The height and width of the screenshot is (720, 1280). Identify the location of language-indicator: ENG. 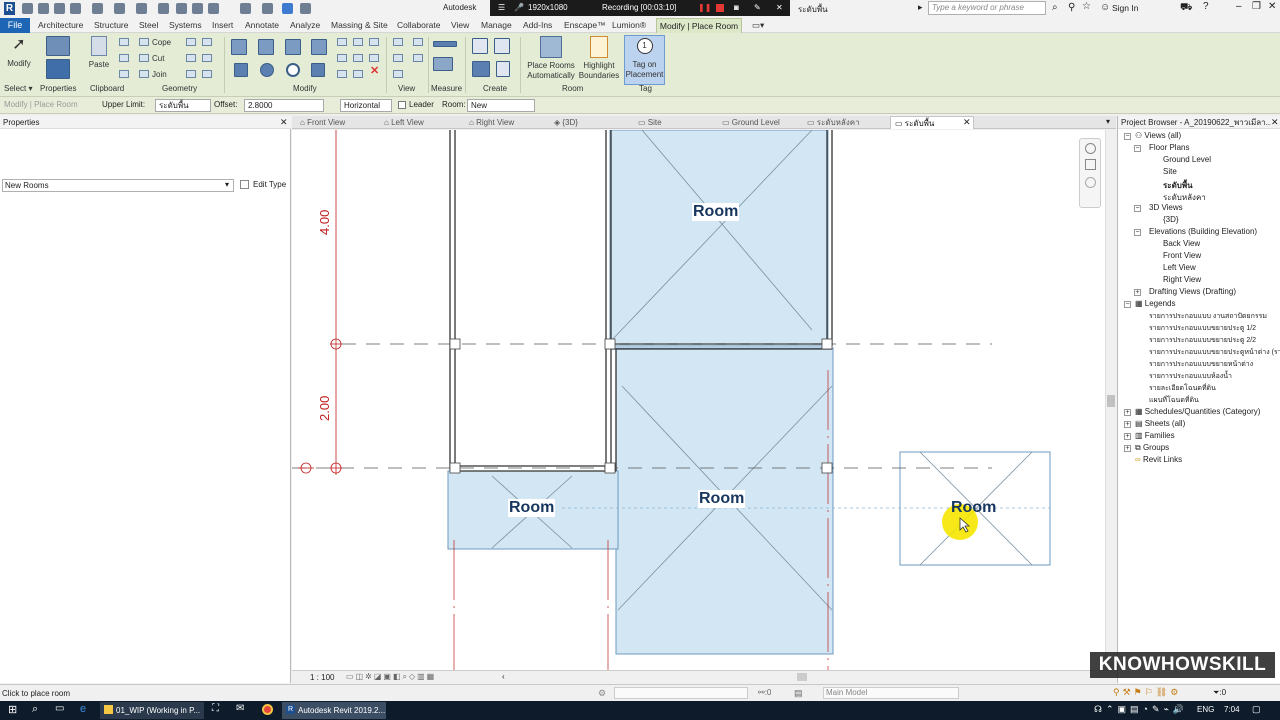
(1205, 709).